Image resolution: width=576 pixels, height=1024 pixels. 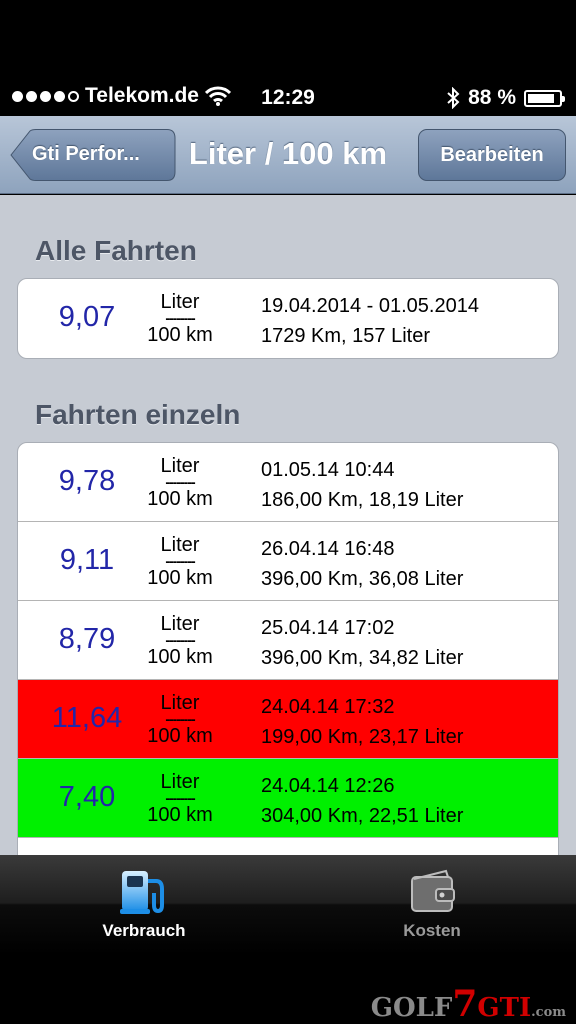 What do you see at coordinates (288, 58) in the screenshot?
I see `status-bar: Telekom.de 12:29 88 %` at bounding box center [288, 58].